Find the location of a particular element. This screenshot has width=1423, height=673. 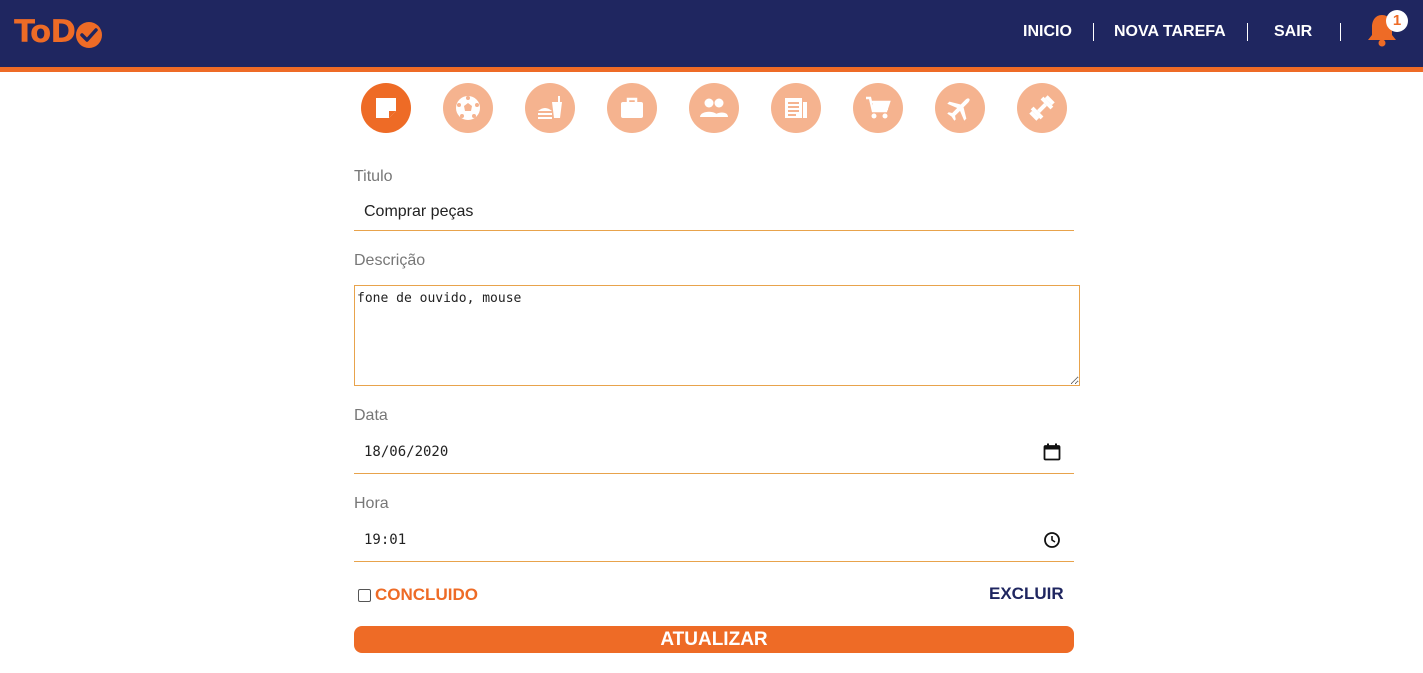

dumbbell-icon is located at coordinates (1042, 108).